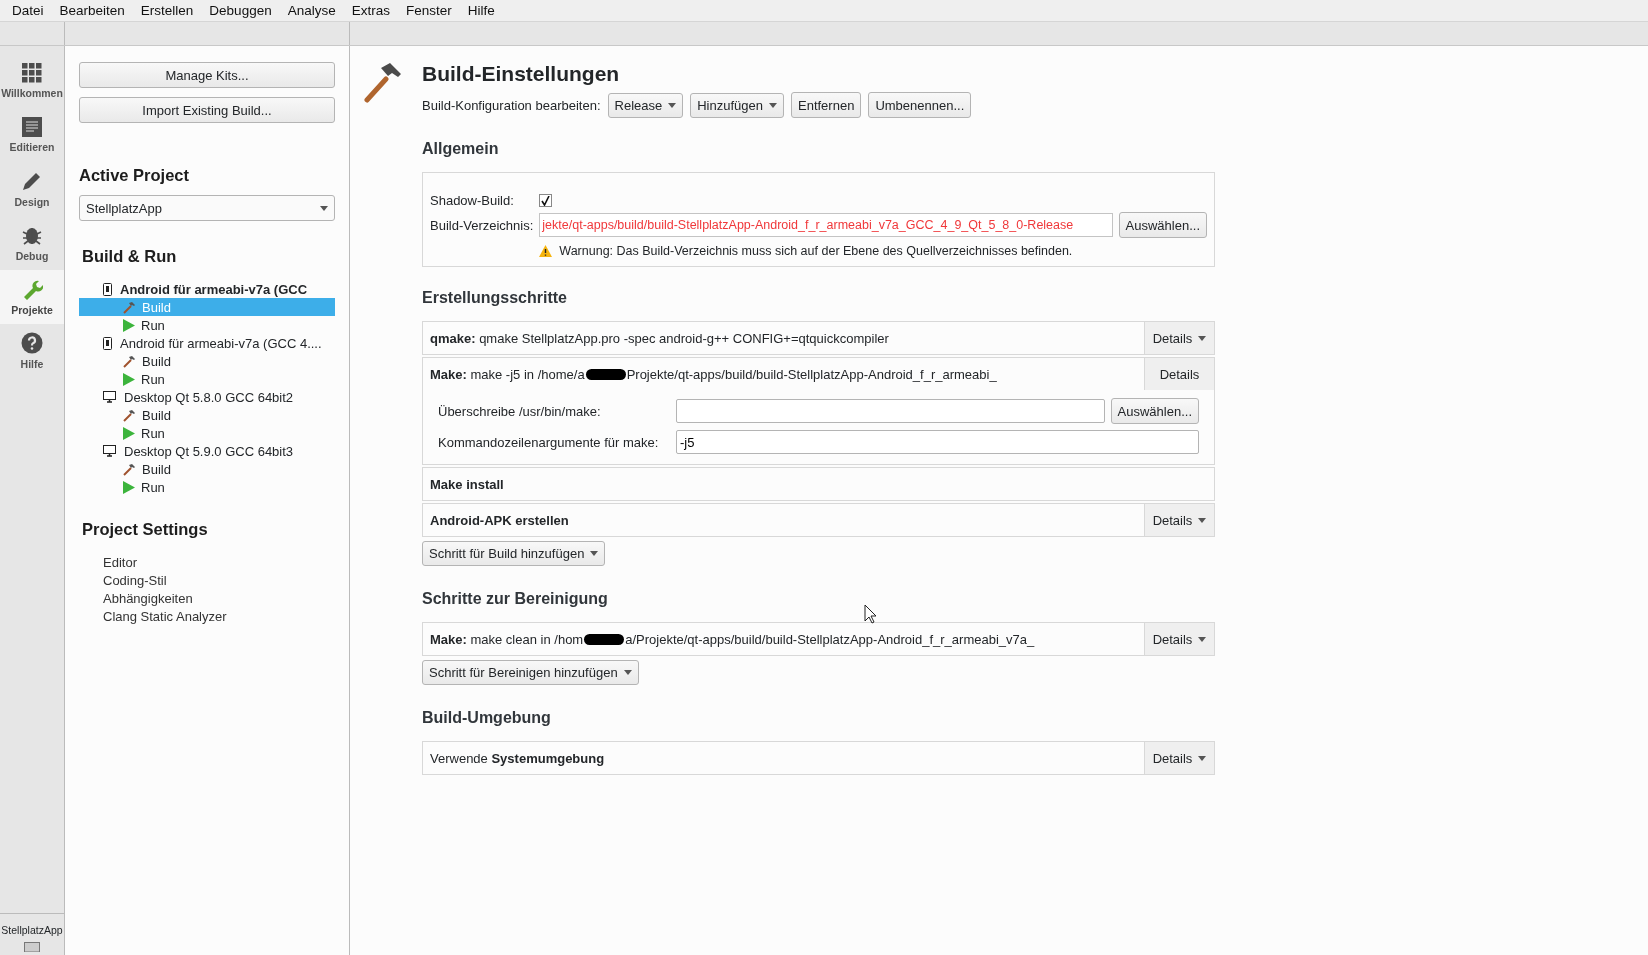 This screenshot has width=1648, height=955. Describe the element at coordinates (481, 10) in the screenshot. I see `menu-item: Hilfe` at that location.